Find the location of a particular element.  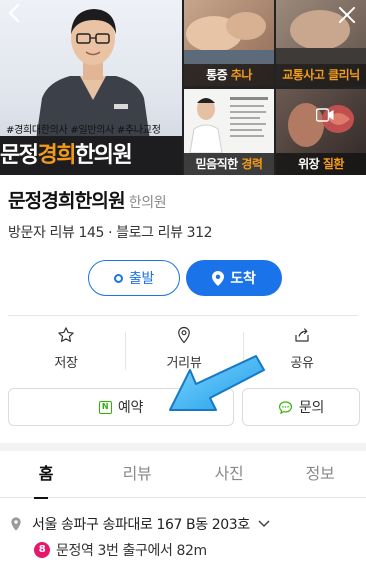

video-icon is located at coordinates (325, 115).